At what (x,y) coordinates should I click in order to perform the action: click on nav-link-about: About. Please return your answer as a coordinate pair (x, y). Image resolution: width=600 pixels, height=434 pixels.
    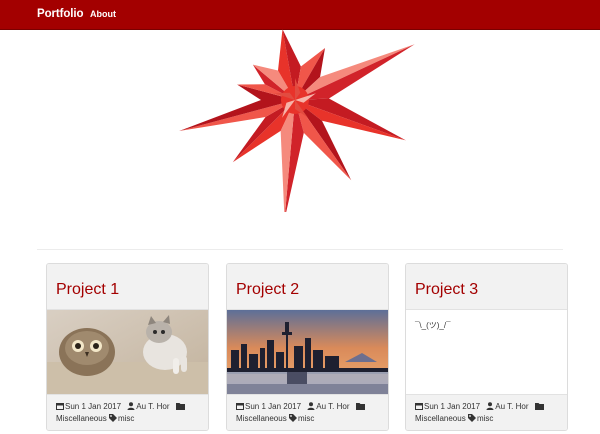
    Looking at the image, I should click on (103, 14).